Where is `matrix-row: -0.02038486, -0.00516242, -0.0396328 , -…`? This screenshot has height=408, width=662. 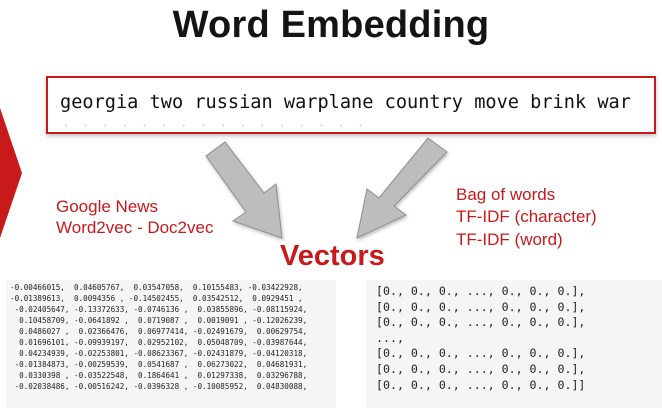 matrix-row: -0.02038486, -0.00516242, -0.0396328 , -… is located at coordinates (159, 386).